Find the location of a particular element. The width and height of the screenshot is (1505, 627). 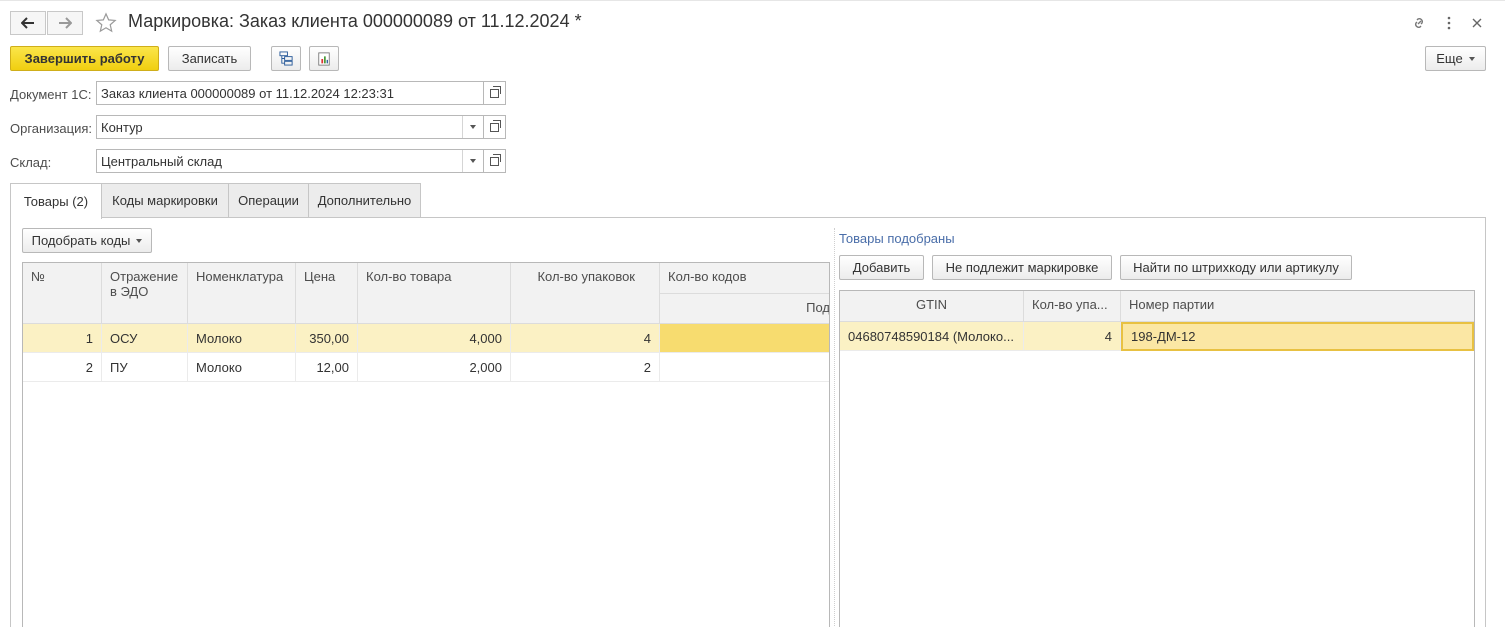

organization-dropdown is located at coordinates (473, 127).